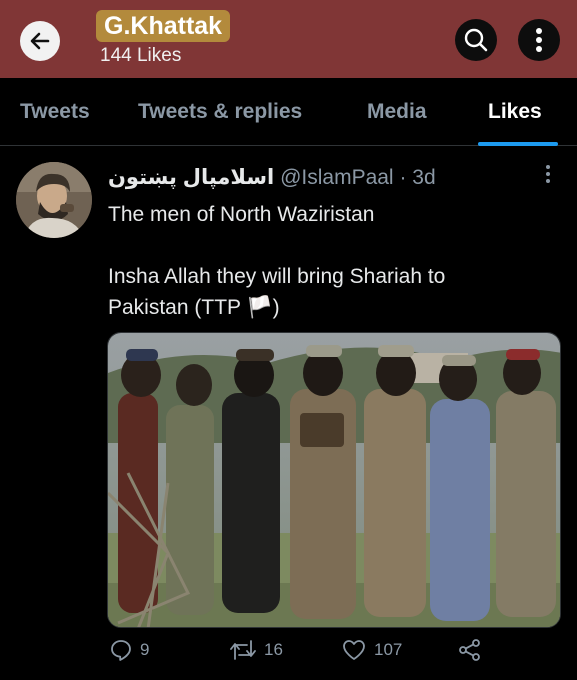 This screenshot has width=577, height=680. I want to click on tweet-actions: 9 16 107, so click(288, 654).